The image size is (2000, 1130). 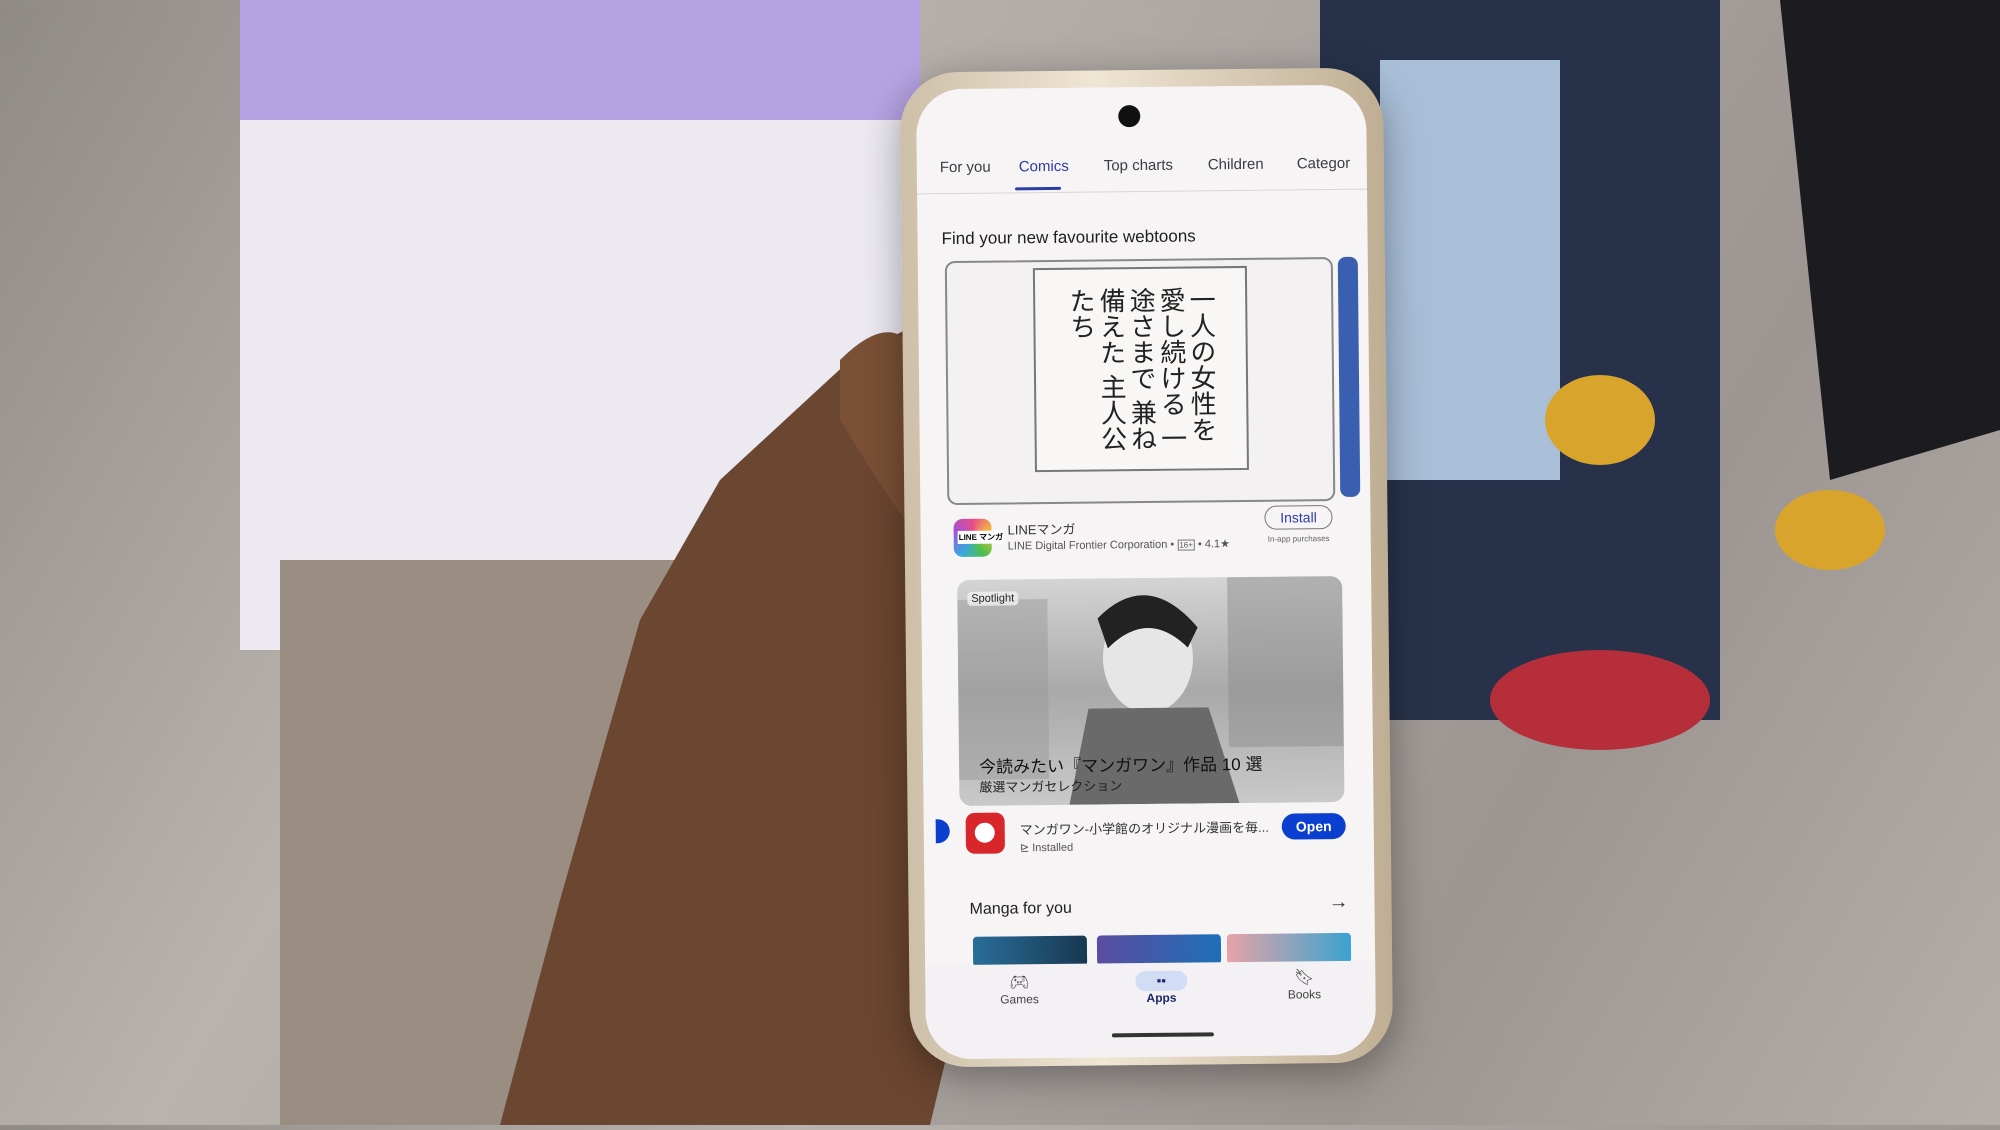 What do you see at coordinates (1236, 165) in the screenshot?
I see `tab-children: Children` at bounding box center [1236, 165].